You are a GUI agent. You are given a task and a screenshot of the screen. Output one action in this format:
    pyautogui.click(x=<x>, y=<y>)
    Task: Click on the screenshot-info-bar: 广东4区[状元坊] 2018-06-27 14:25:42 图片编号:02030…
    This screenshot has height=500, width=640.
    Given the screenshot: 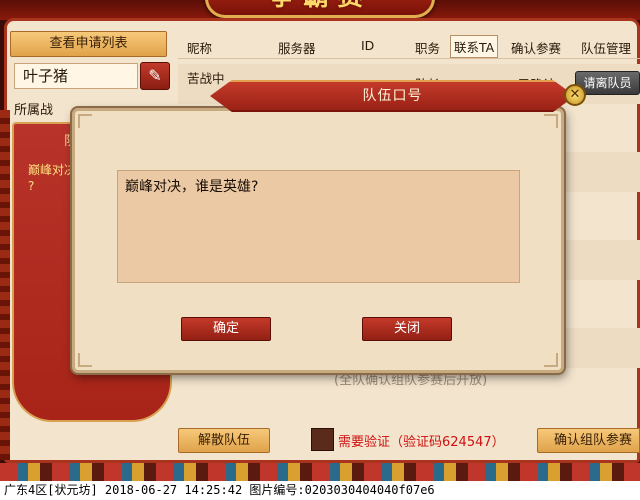 What is the action you would take?
    pyautogui.click(x=320, y=490)
    